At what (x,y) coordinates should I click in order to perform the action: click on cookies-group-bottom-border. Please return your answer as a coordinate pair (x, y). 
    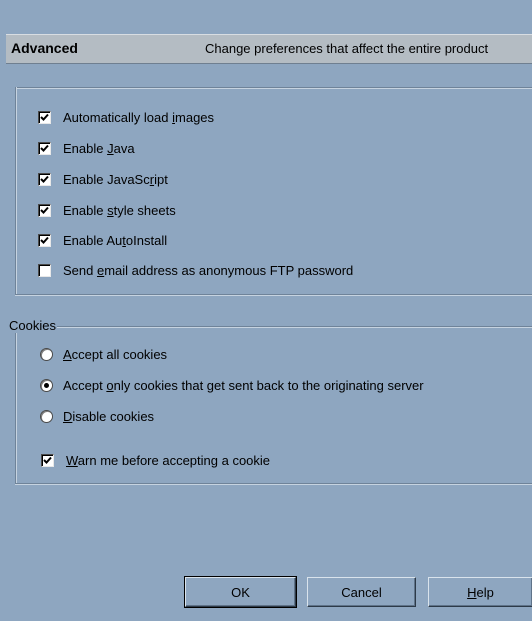
    Looking at the image, I should click on (273, 484).